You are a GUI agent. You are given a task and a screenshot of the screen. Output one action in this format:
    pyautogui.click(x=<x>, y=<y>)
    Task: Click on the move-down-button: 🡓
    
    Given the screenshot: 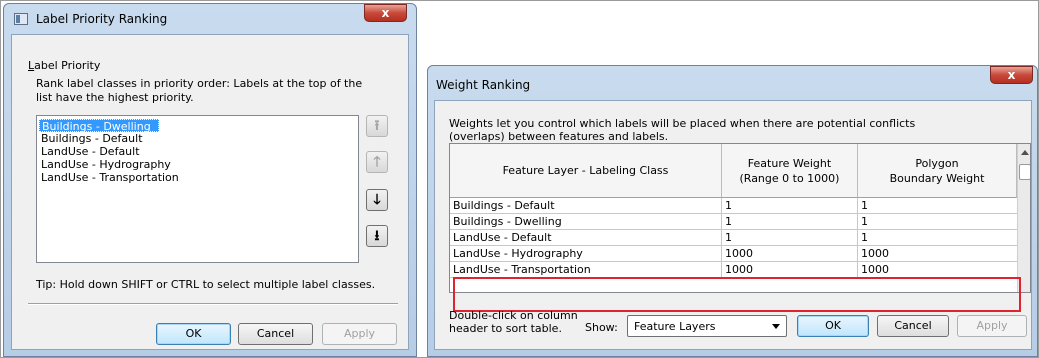 What is the action you would take?
    pyautogui.click(x=377, y=200)
    